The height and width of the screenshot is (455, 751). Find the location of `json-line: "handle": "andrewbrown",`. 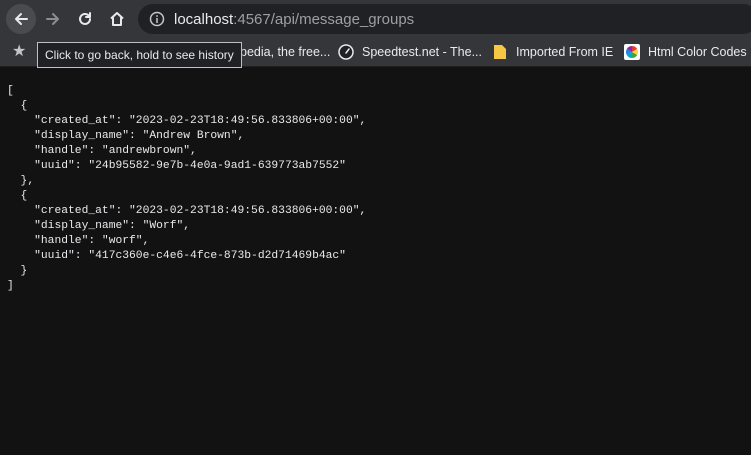

json-line: "handle": "andrewbrown", is located at coordinates (102, 151).